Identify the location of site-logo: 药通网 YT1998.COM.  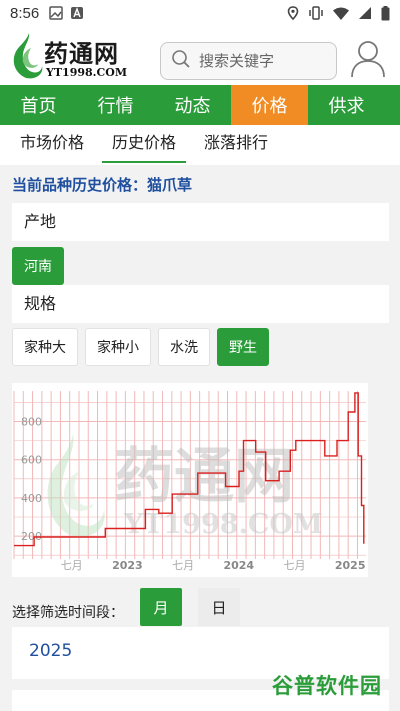
(77, 57).